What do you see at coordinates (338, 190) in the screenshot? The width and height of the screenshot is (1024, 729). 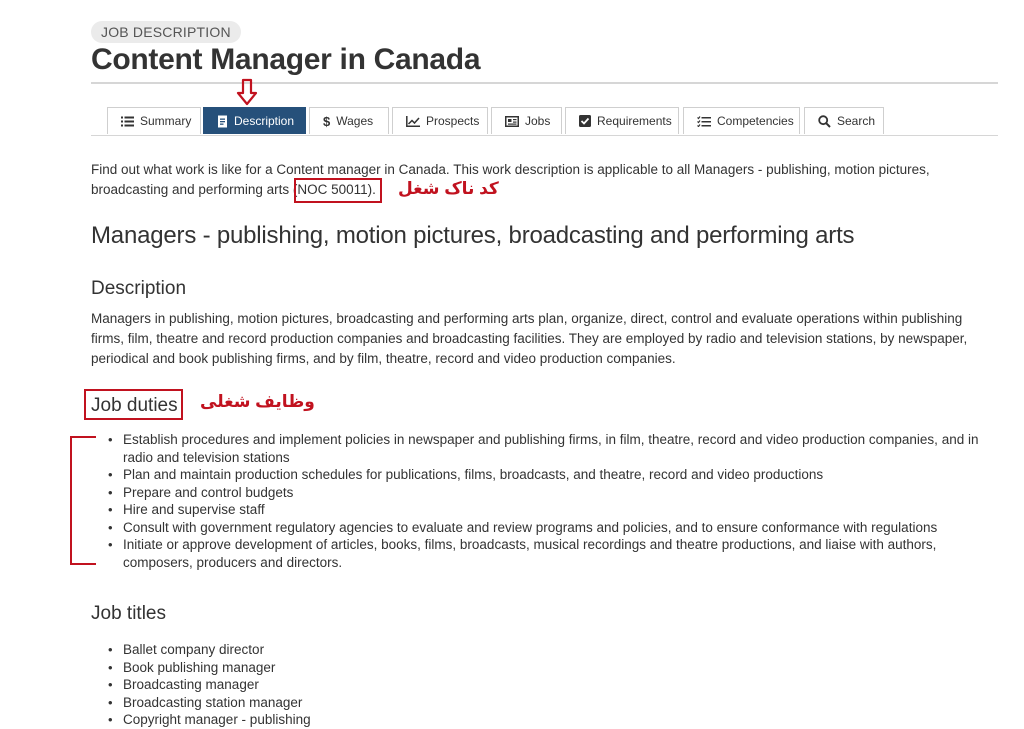 I see `noc-highlight-box` at bounding box center [338, 190].